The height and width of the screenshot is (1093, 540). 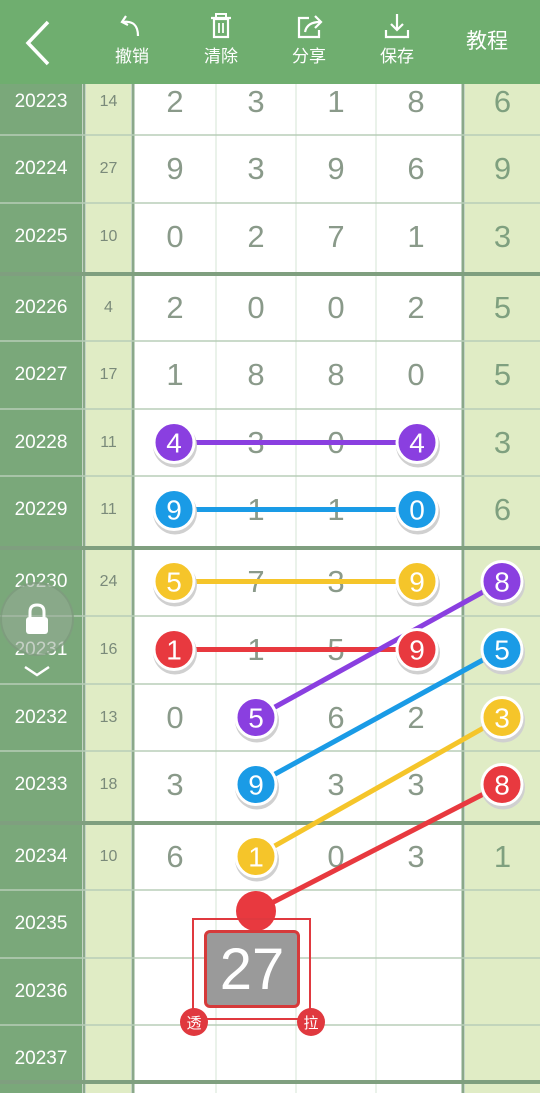 I want to click on lock-button, so click(x=37, y=619).